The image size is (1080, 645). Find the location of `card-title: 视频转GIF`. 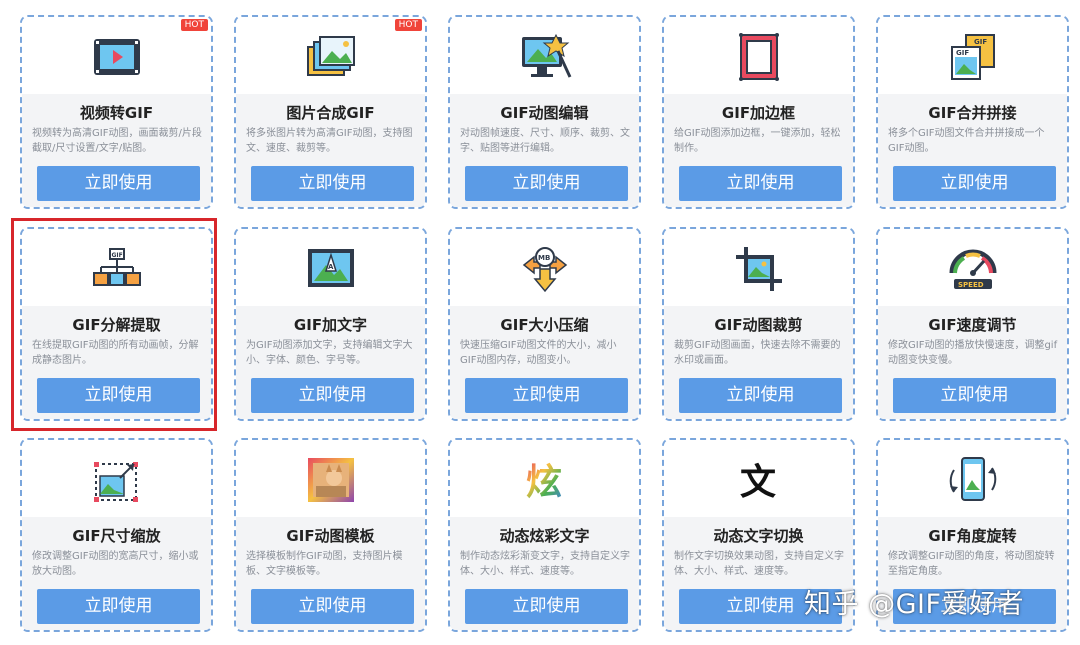

card-title: 视频转GIF is located at coordinates (116, 113).